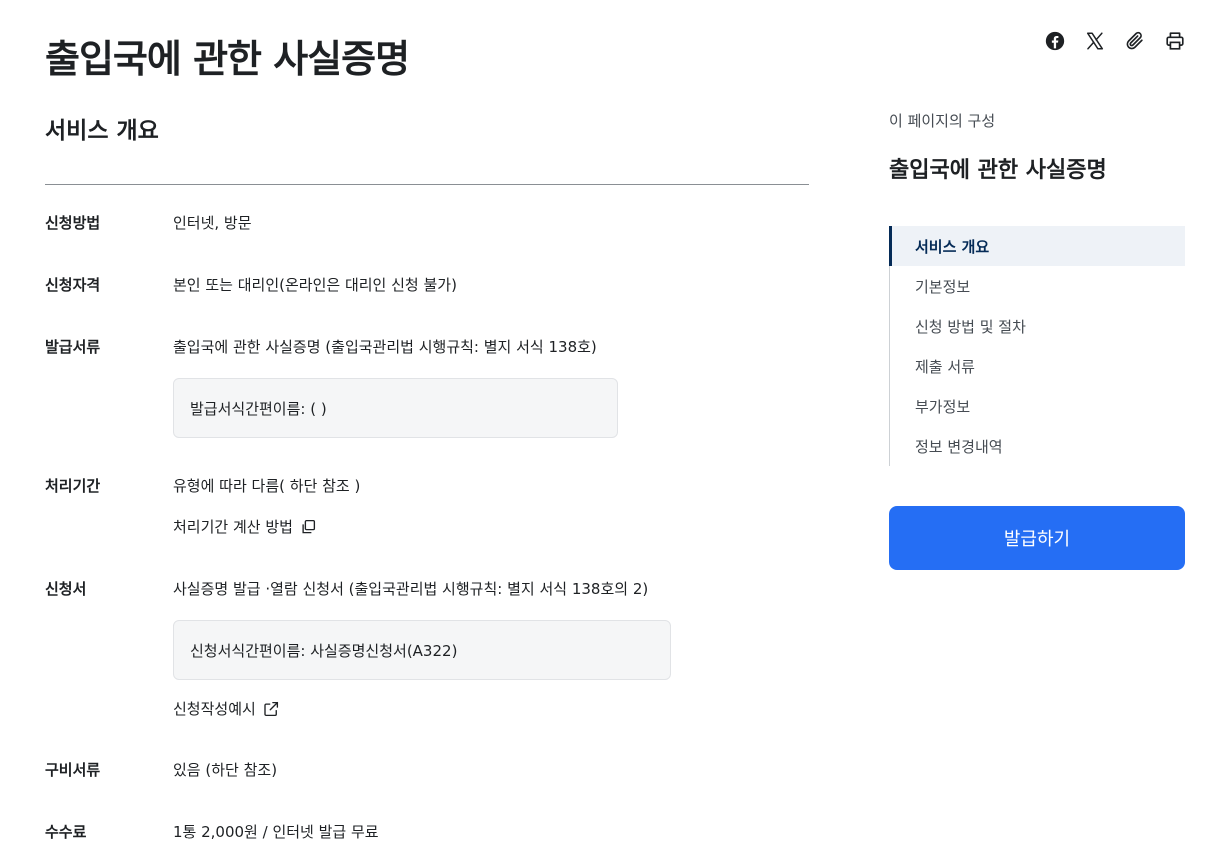 The height and width of the screenshot is (856, 1210). Describe the element at coordinates (73, 486) in the screenshot. I see `row-label: 처리기간` at that location.